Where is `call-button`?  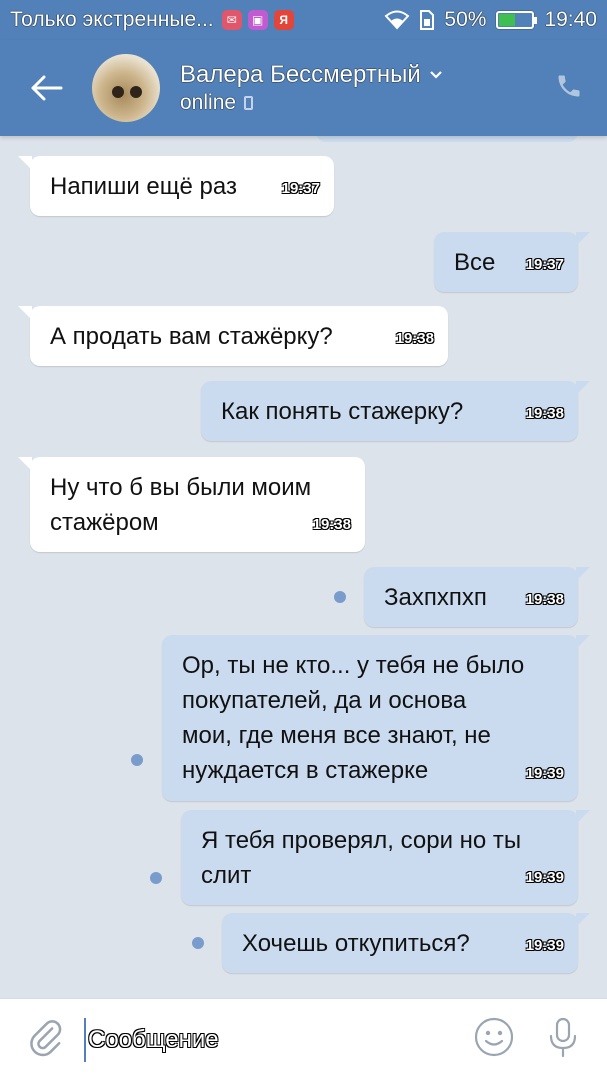
call-button is located at coordinates (569, 88).